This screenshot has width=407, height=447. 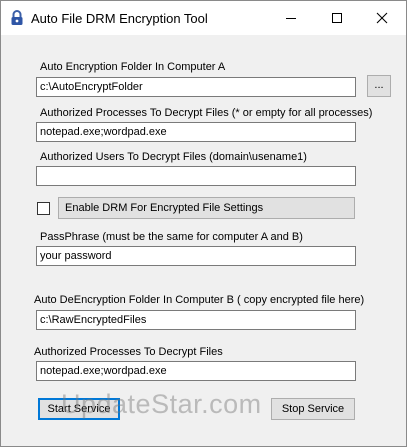 What do you see at coordinates (196, 176) in the screenshot?
I see `users-field` at bounding box center [196, 176].